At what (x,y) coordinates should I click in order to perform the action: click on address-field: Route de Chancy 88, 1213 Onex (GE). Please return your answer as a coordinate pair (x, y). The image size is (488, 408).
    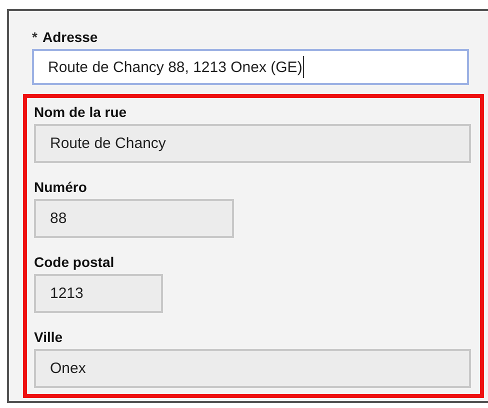
    Looking at the image, I should click on (250, 67).